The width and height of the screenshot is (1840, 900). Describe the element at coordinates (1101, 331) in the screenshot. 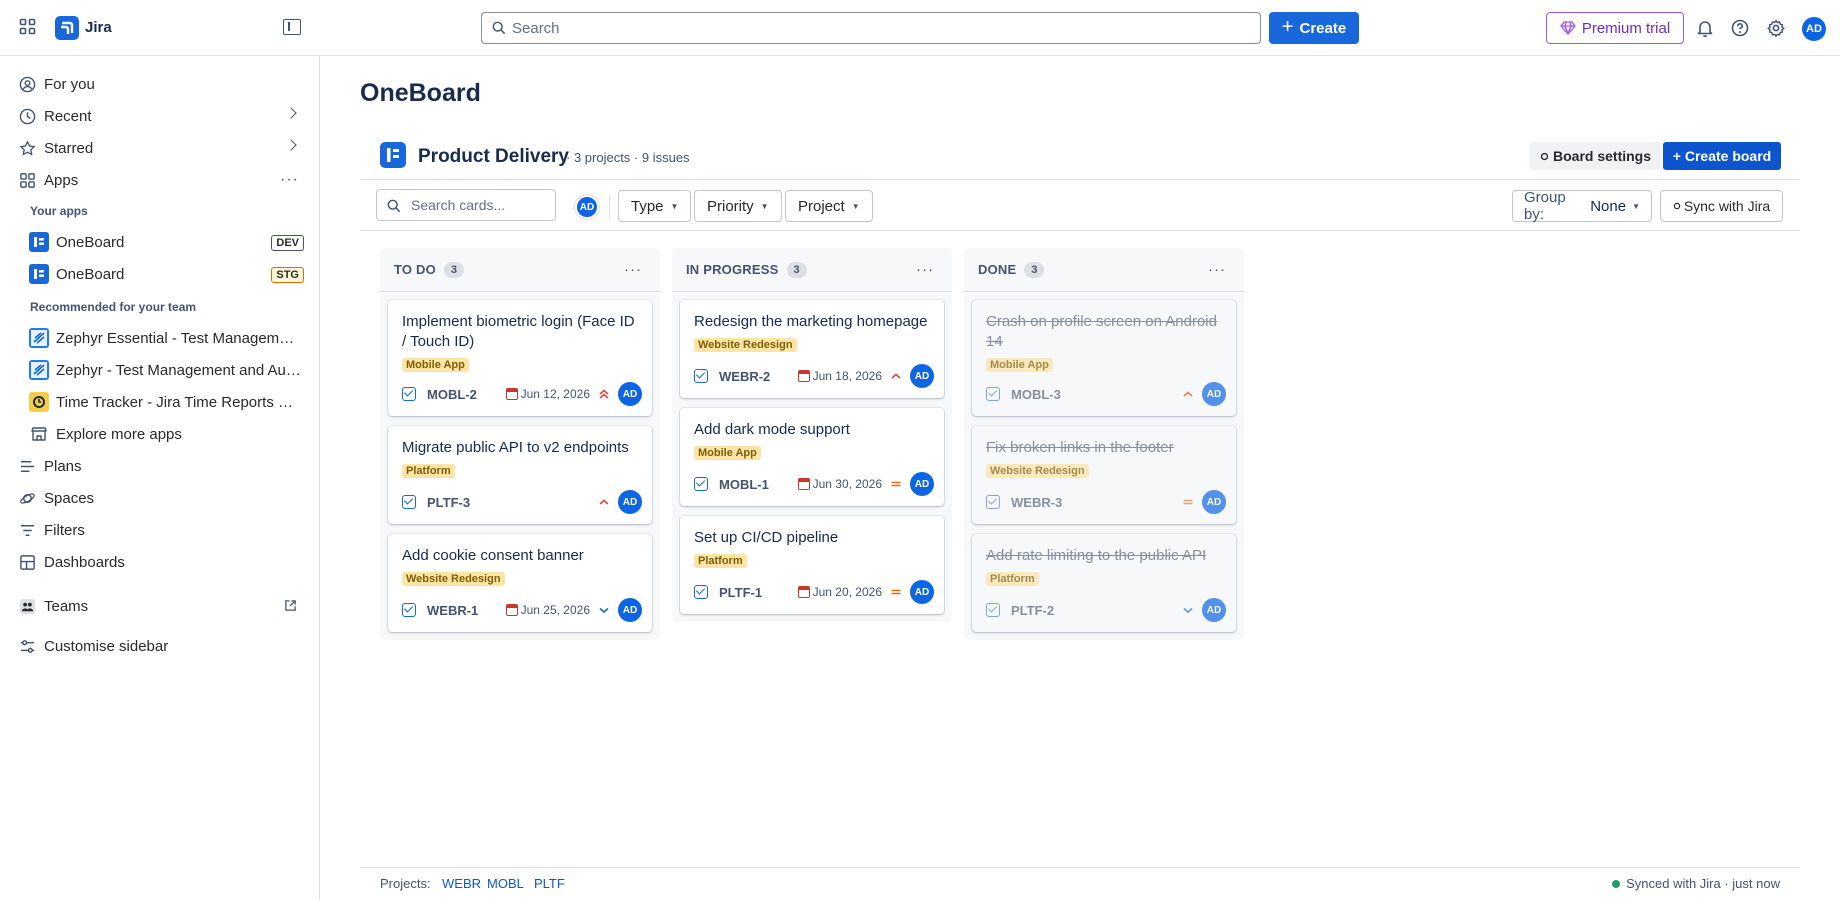

I see `card-title: Crash on profile screen on Android 14` at that location.